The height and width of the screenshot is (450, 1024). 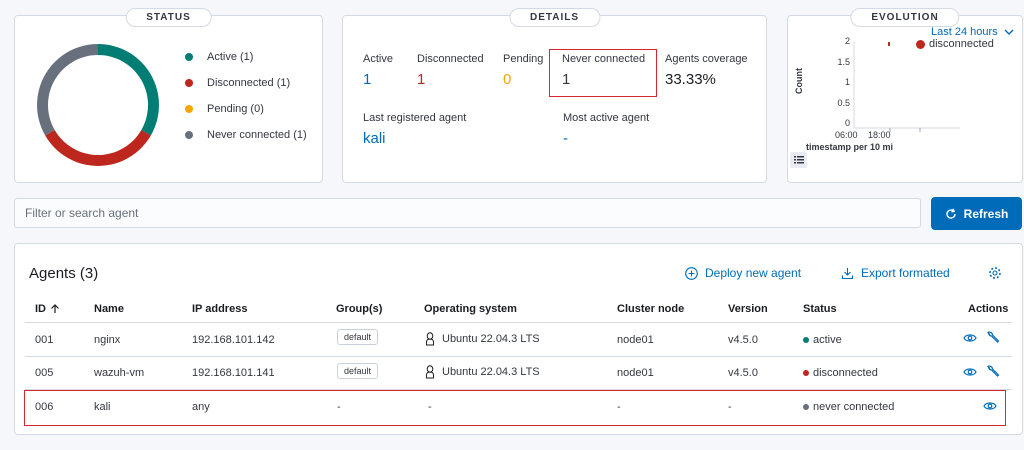 I want to click on x-tick: 18:00, so click(x=879, y=135).